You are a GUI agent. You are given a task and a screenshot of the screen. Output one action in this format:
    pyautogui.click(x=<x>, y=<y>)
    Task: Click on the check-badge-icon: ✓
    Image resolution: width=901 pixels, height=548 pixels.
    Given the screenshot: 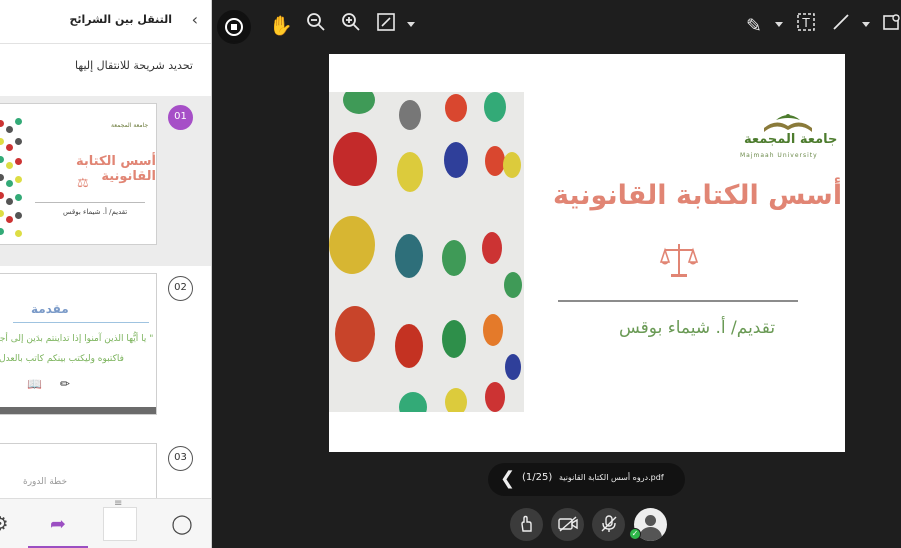 What is the action you would take?
    pyautogui.click(x=635, y=534)
    